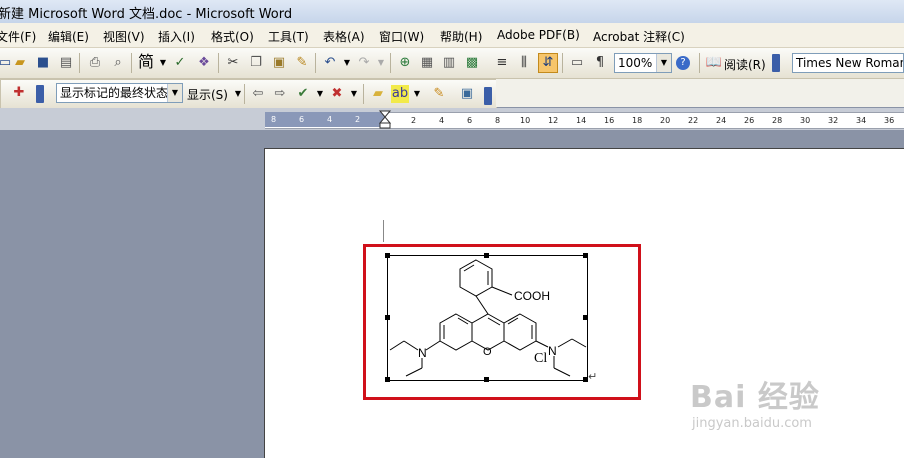 This screenshot has height=458, width=904. I want to click on baidu-watermark: Bai 经验 jingyan.baidu.com, so click(755, 401).